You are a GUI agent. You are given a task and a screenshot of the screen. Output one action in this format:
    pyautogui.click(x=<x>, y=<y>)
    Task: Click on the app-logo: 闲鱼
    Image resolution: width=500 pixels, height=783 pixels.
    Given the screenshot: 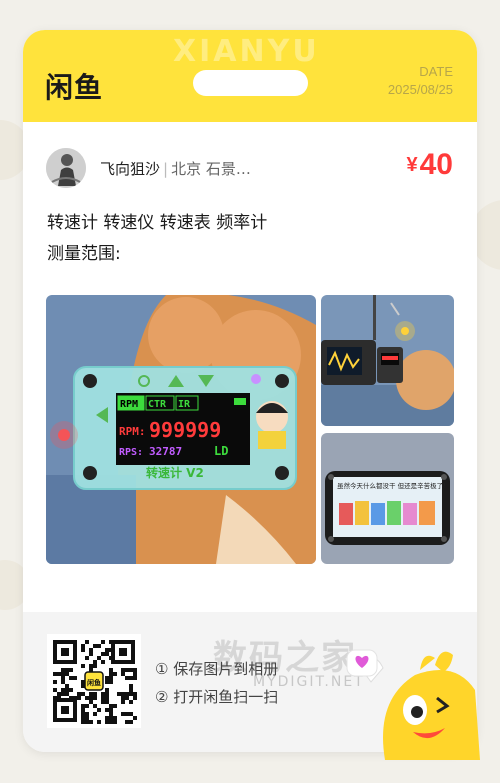 What is the action you would take?
    pyautogui.click(x=74, y=87)
    